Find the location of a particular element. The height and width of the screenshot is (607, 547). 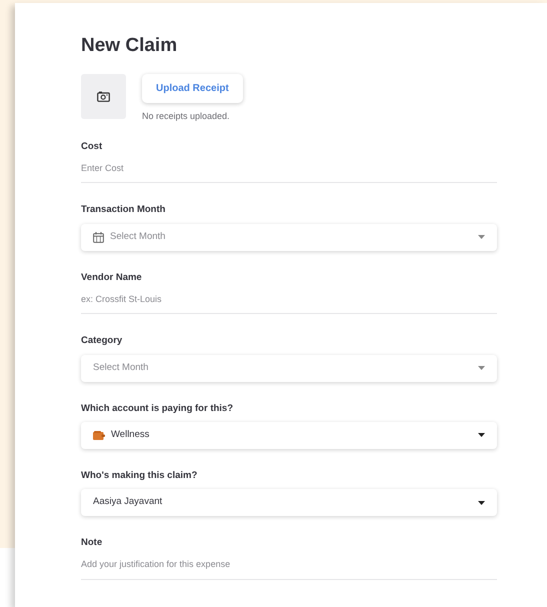

upload-receipt-button: Upload Receipt is located at coordinates (192, 88).